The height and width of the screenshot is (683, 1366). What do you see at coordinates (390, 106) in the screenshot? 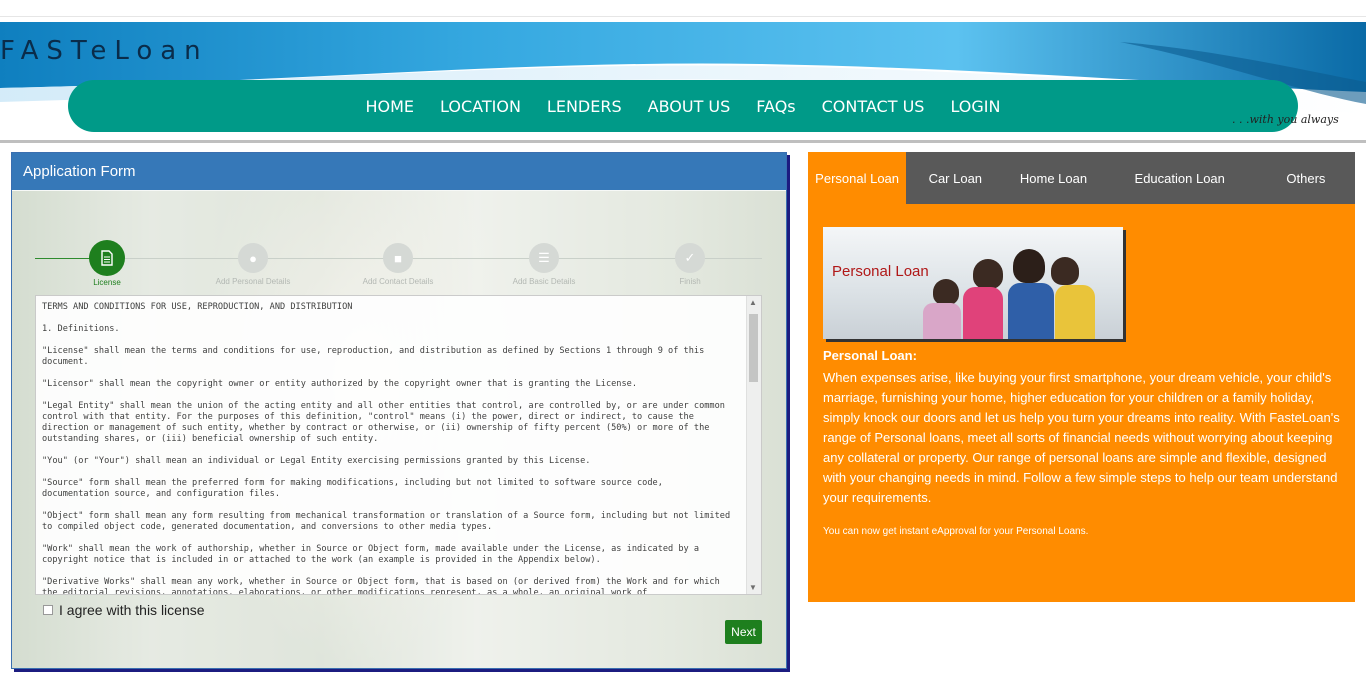
I see `nav-home: HOME` at bounding box center [390, 106].